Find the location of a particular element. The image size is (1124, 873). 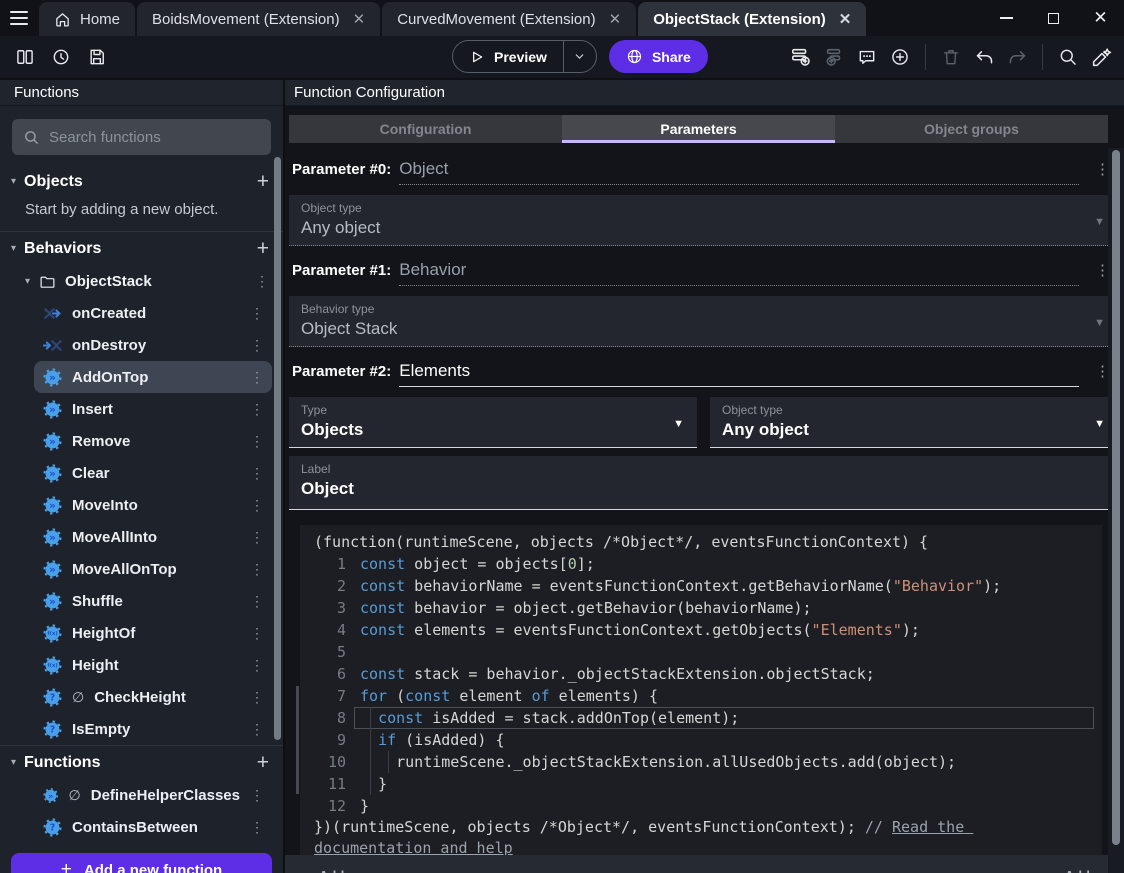

code-line-7: 7 for (const element of elements) { is located at coordinates (704, 696).